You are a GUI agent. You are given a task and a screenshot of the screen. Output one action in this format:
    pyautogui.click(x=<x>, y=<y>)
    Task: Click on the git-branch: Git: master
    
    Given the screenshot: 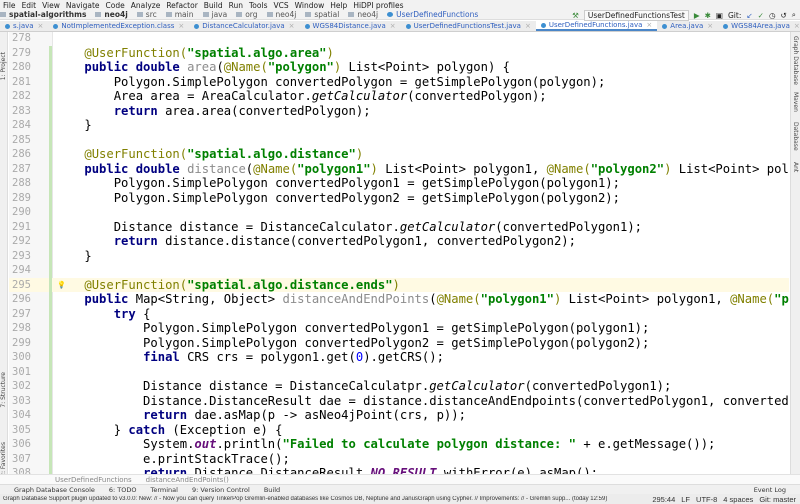 What is the action you would take?
    pyautogui.click(x=777, y=499)
    